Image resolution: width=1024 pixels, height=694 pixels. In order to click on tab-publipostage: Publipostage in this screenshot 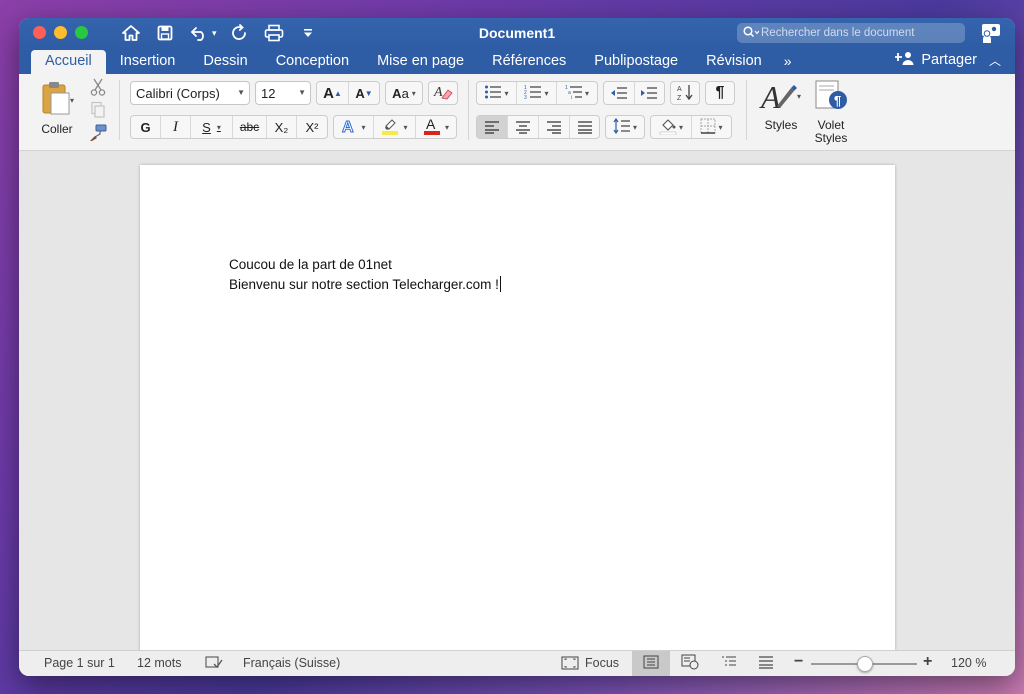, I will do `click(636, 62)`.